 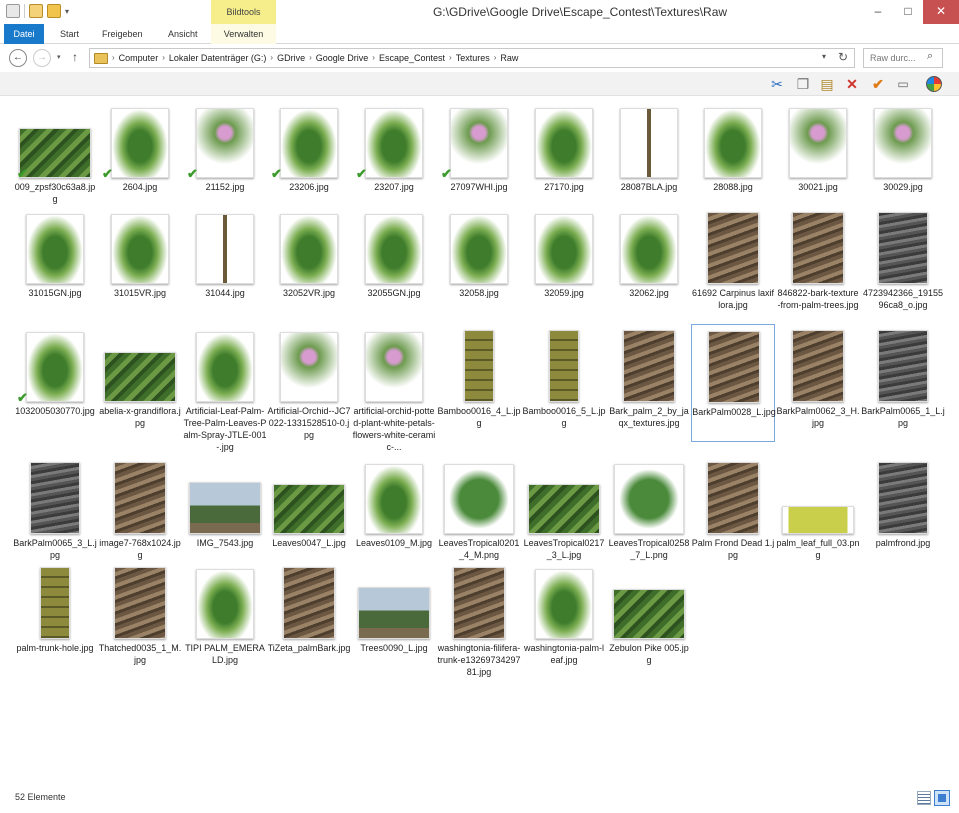 I want to click on forward-button: →, so click(x=42, y=58).